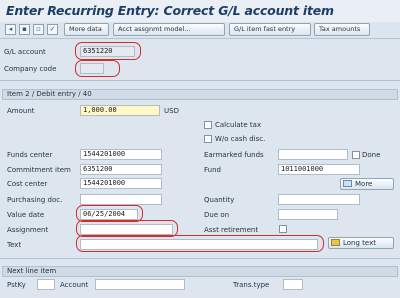  What do you see at coordinates (25, 52) in the screenshot?
I see `gl-account-label: G/L account` at bounding box center [25, 52].